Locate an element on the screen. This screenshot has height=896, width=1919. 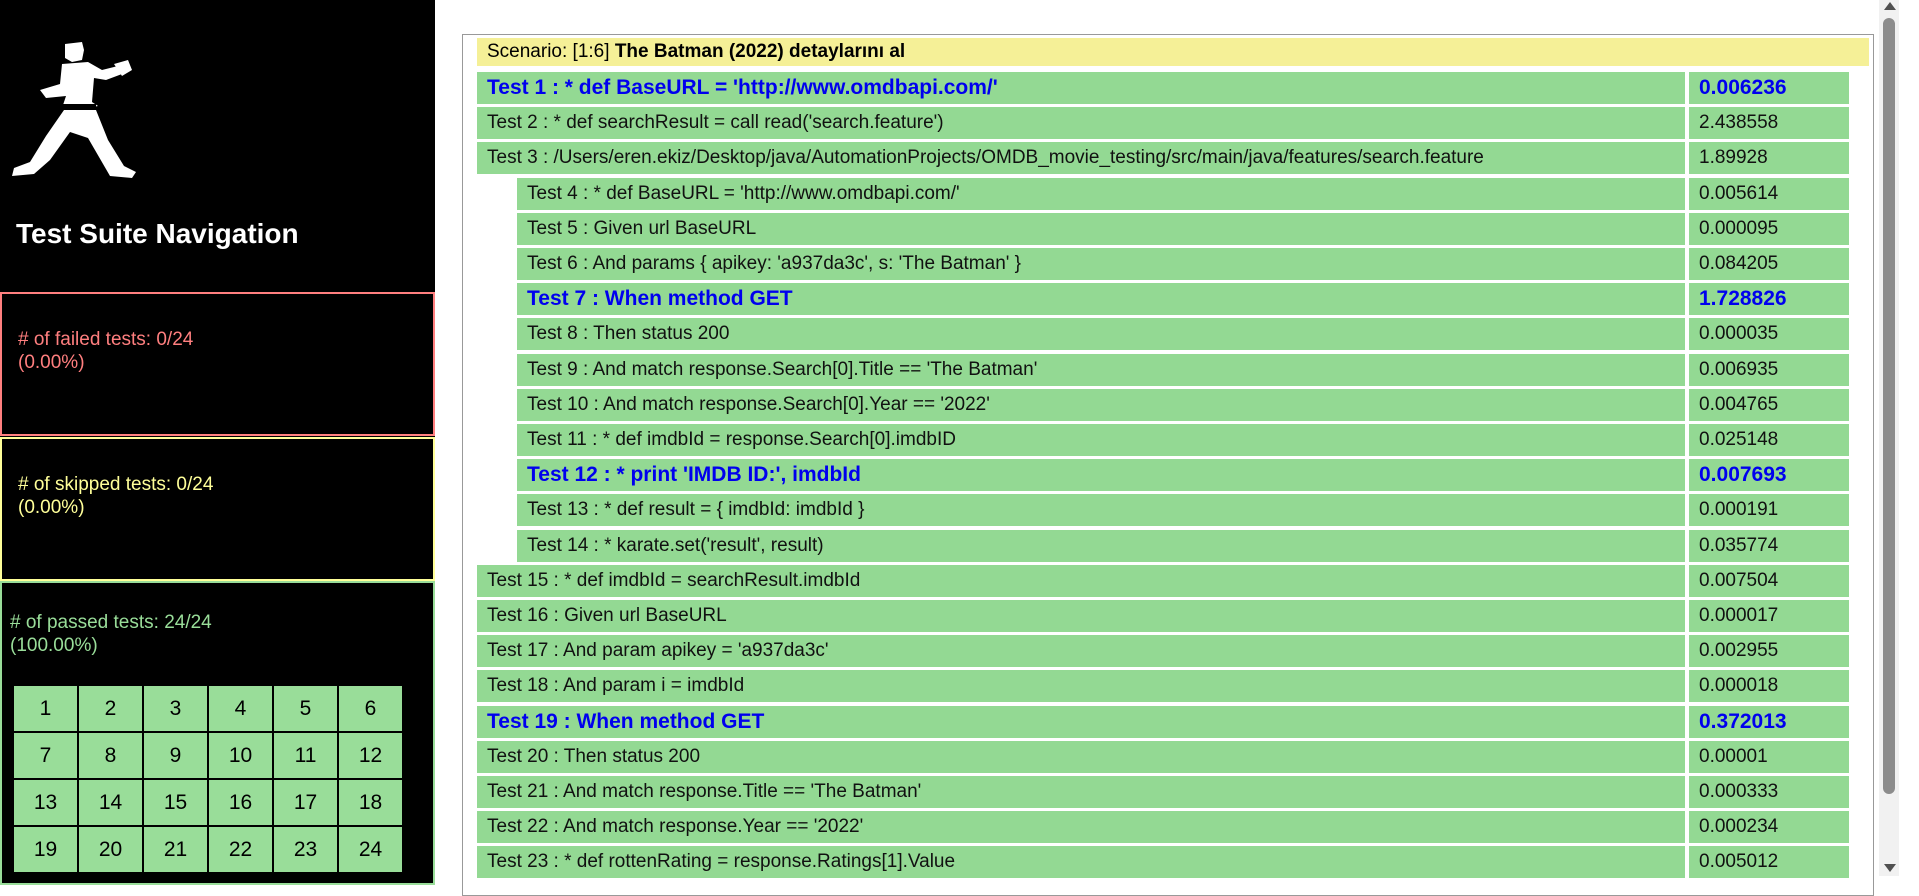
step-duration: 2.438558 is located at coordinates (1769, 123).